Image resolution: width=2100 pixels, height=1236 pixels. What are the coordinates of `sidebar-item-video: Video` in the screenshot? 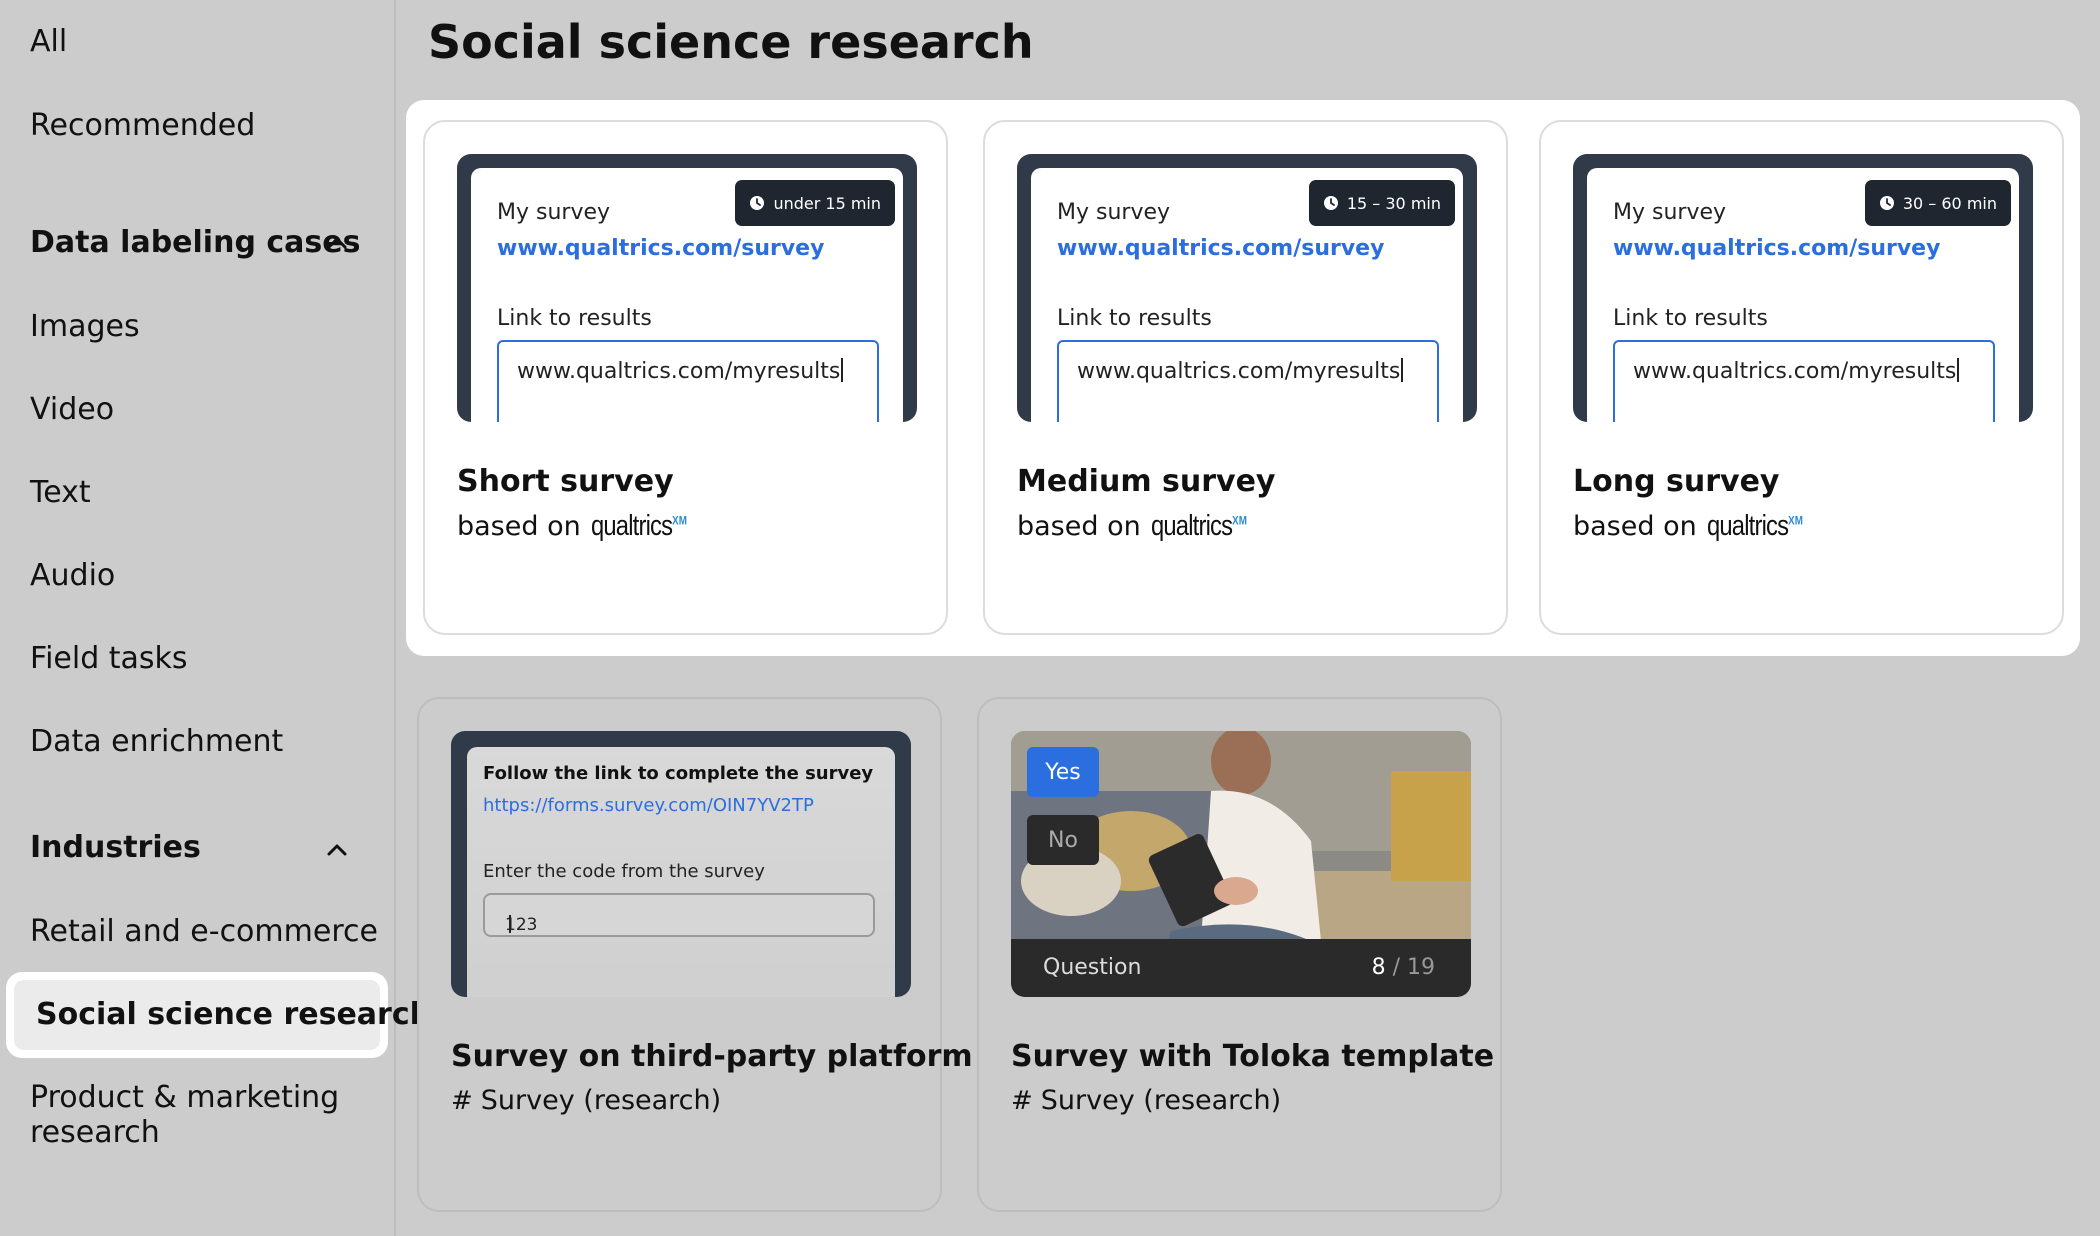 It's located at (72, 410).